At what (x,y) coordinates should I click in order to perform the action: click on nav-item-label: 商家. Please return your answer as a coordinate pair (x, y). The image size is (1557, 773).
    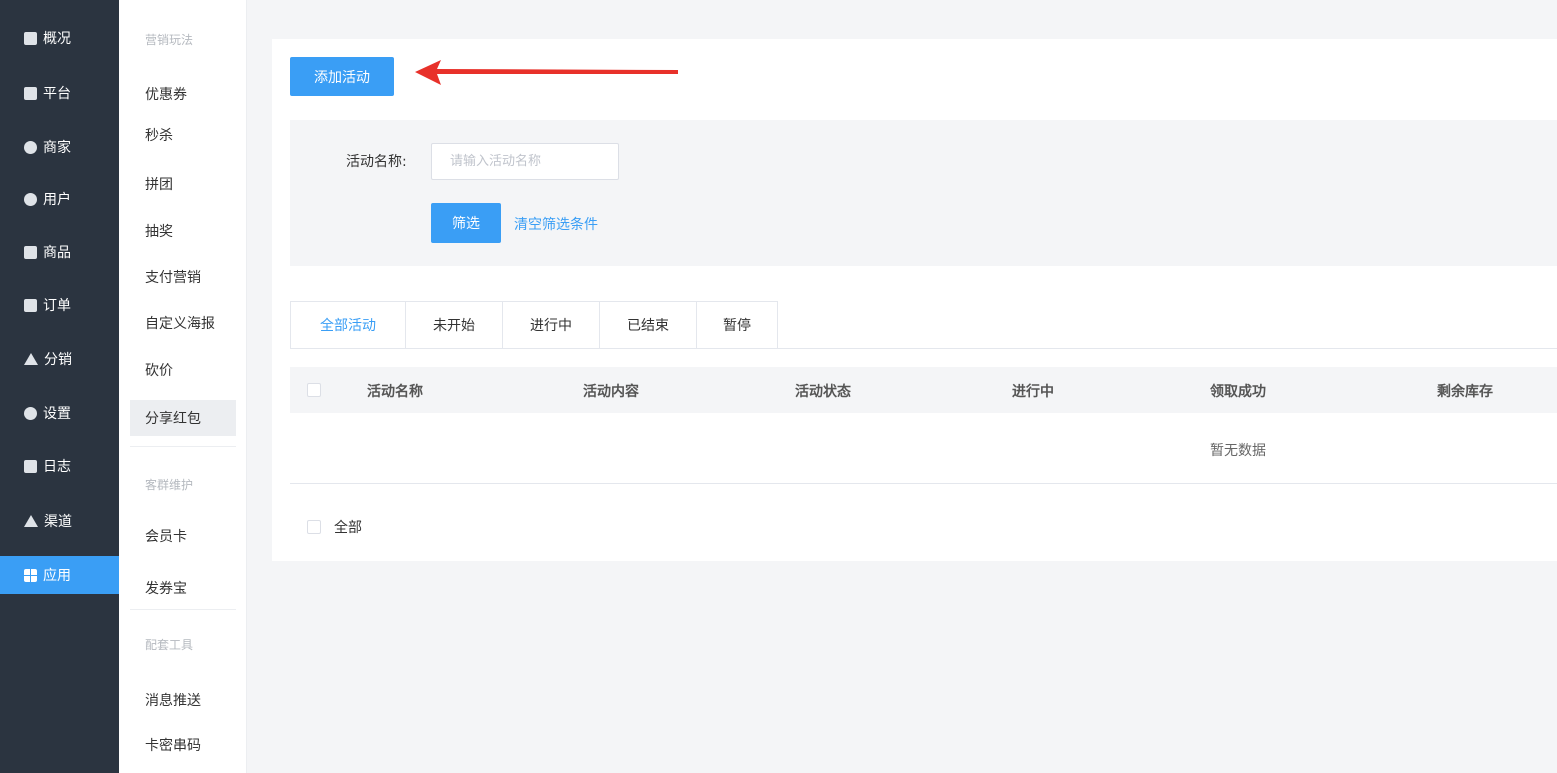
    Looking at the image, I should click on (57, 148).